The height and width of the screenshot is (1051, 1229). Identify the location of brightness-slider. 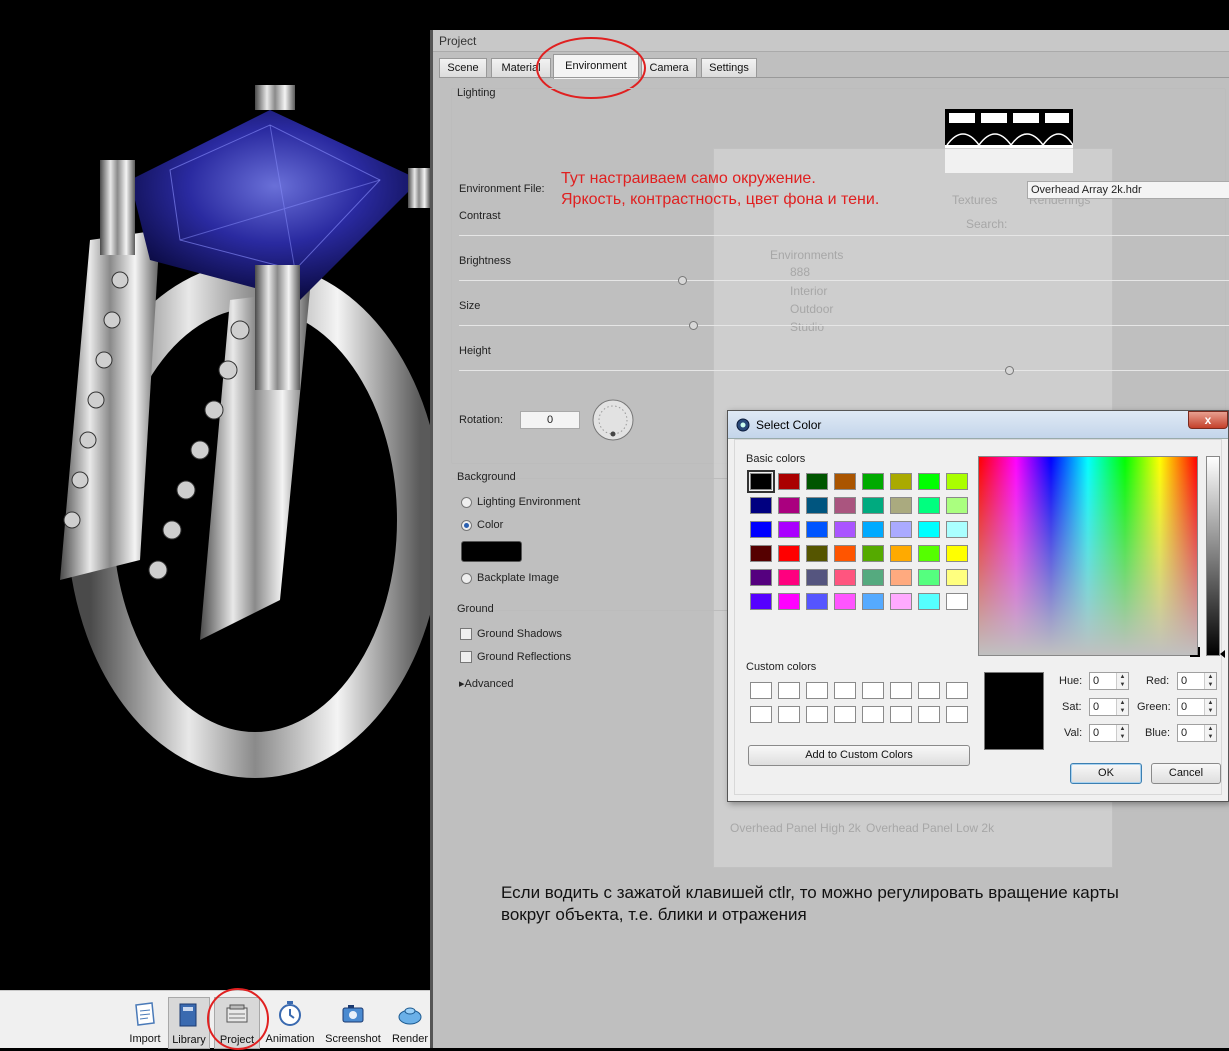
(844, 280).